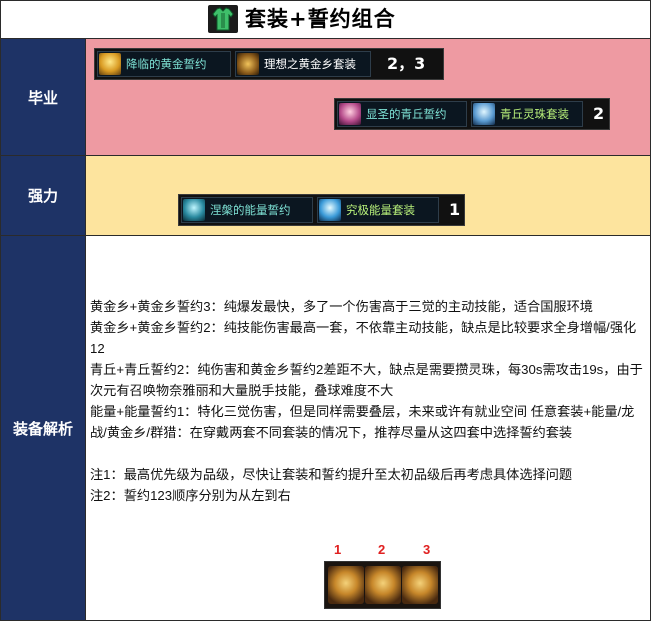  Describe the element at coordinates (455, 209) in the screenshot. I see `priority-label: 1` at that location.